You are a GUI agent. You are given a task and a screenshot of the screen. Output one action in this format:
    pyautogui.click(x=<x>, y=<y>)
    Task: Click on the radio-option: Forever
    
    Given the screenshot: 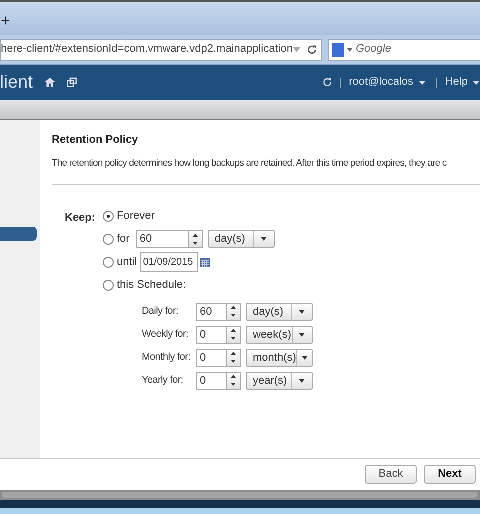 What is the action you would take?
    pyautogui.click(x=129, y=216)
    